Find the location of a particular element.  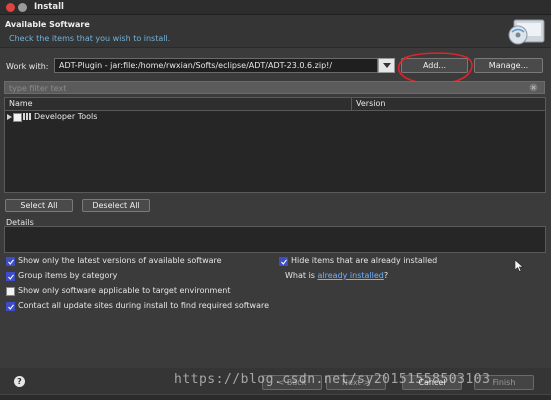

target-environment-checkbox is located at coordinates (10, 291).